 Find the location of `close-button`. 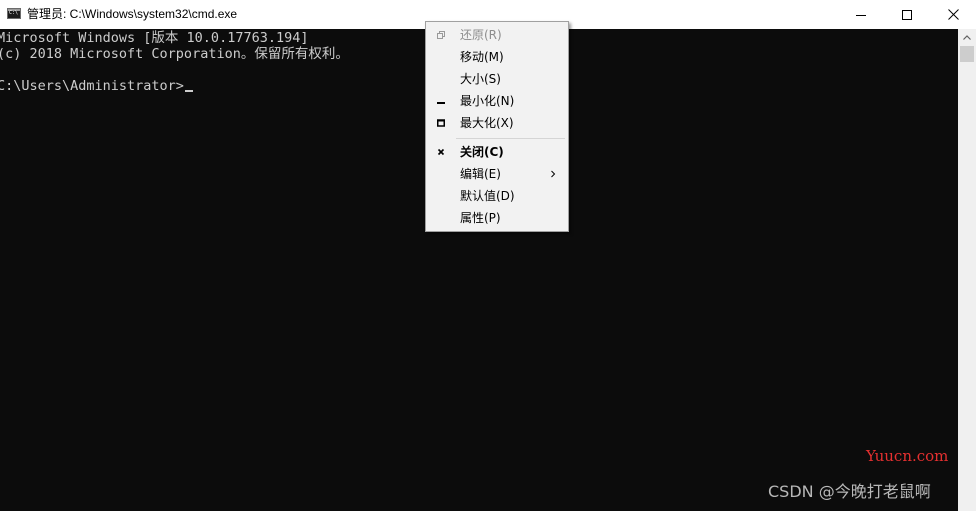

close-button is located at coordinates (953, 14).